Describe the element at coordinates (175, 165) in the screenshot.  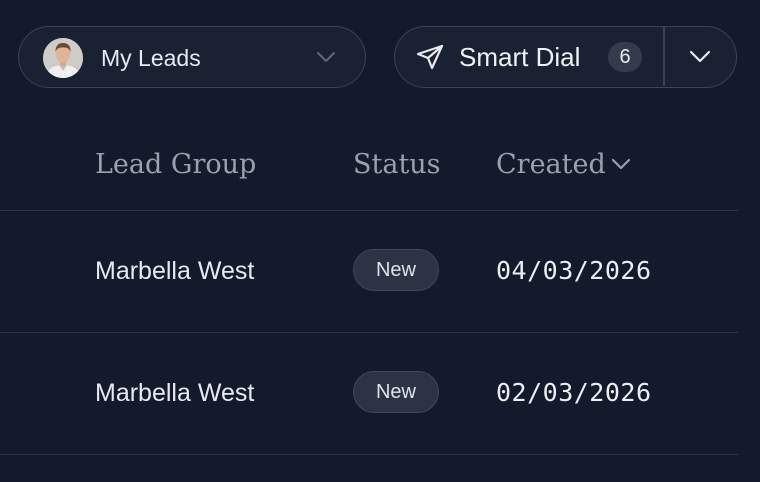
I see `column-header-lead-group: Lead Group` at that location.